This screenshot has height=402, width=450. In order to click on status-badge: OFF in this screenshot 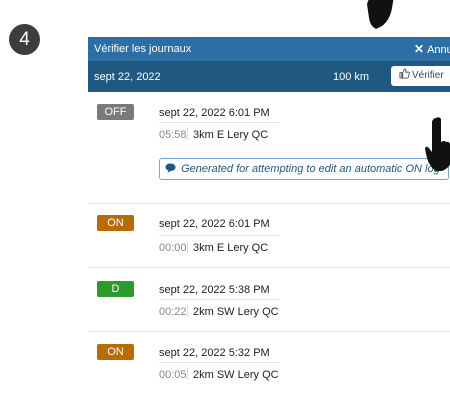, I will do `click(115, 112)`.